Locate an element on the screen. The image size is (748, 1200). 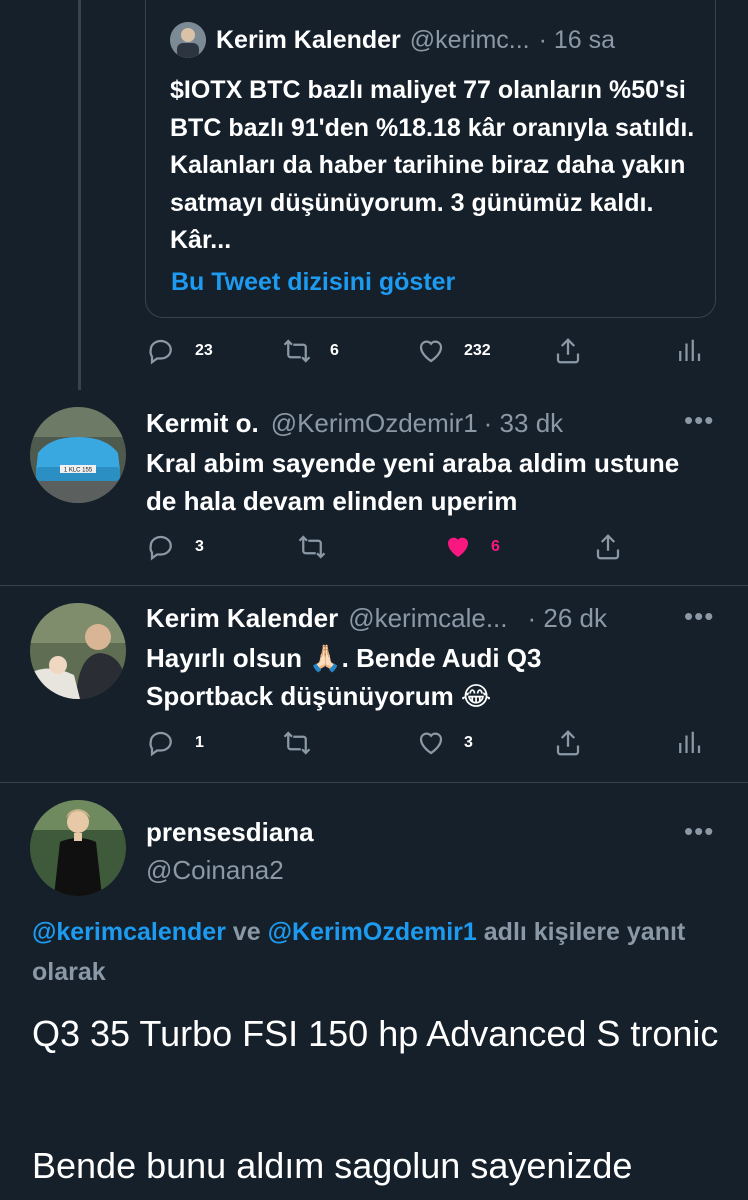
show-thread-link: Bu Tweet dizisini göster is located at coordinates (313, 282).